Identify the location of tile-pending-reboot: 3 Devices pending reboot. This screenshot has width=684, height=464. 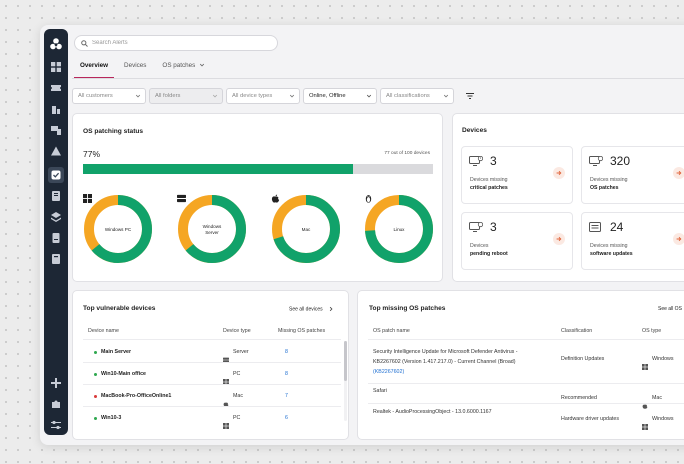
(517, 241).